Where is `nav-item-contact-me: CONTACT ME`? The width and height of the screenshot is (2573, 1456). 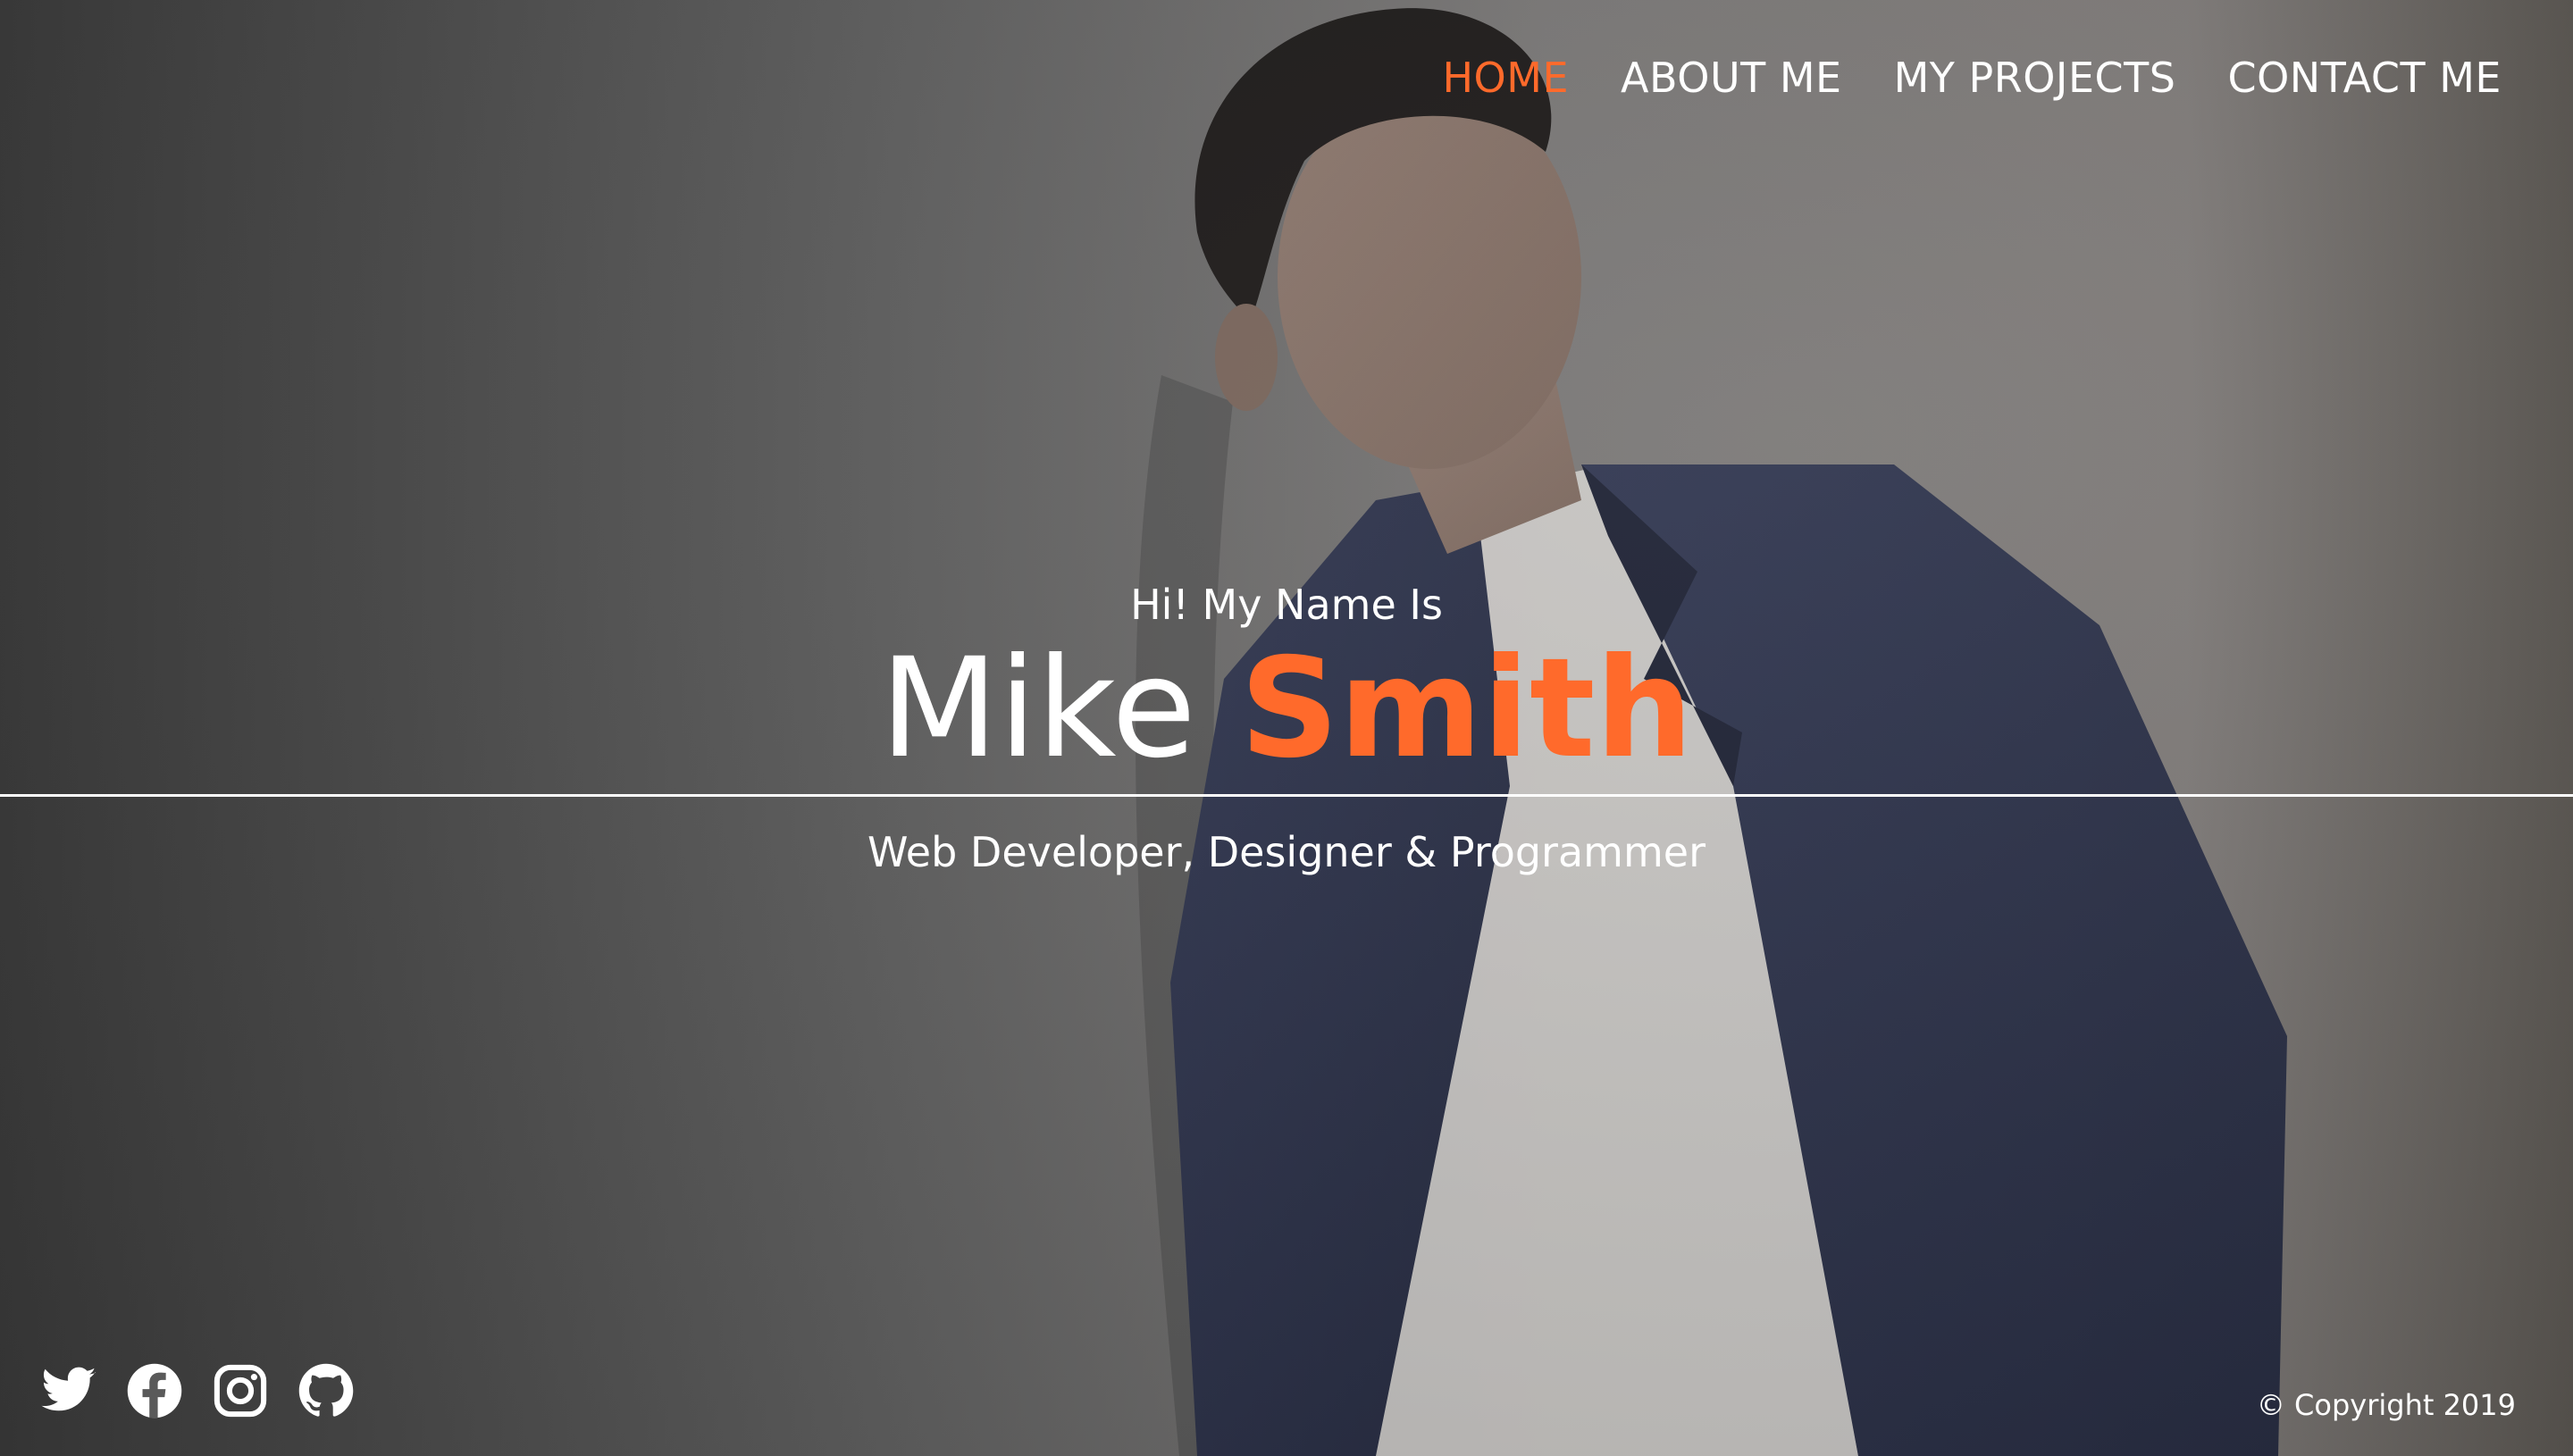 nav-item-contact-me: CONTACT ME is located at coordinates (2364, 78).